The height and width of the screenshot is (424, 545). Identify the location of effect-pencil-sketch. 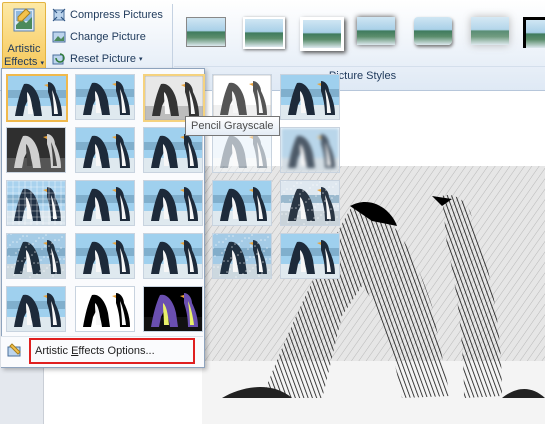
(242, 97).